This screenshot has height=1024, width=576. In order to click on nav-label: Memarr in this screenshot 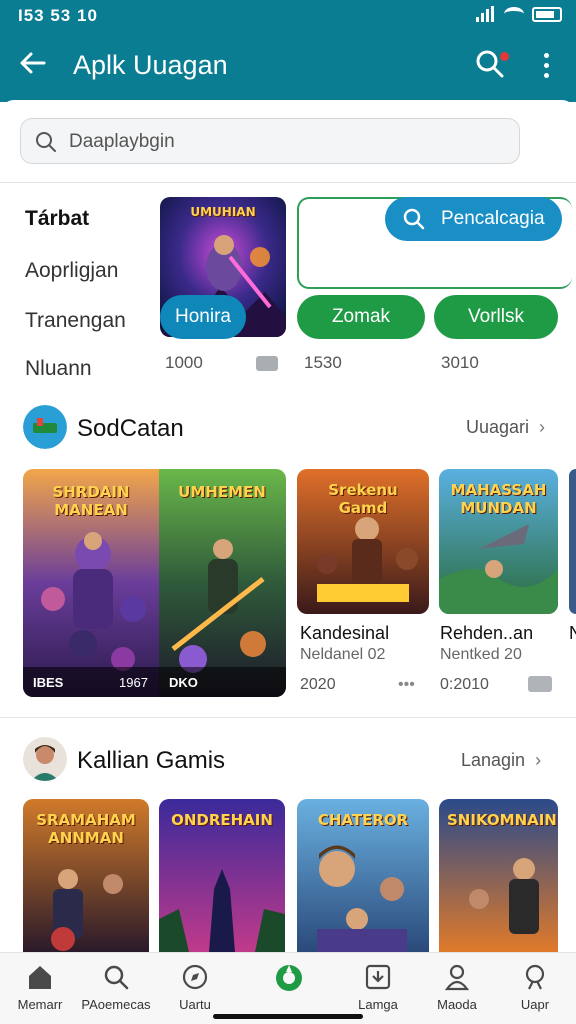, I will do `click(40, 1004)`.